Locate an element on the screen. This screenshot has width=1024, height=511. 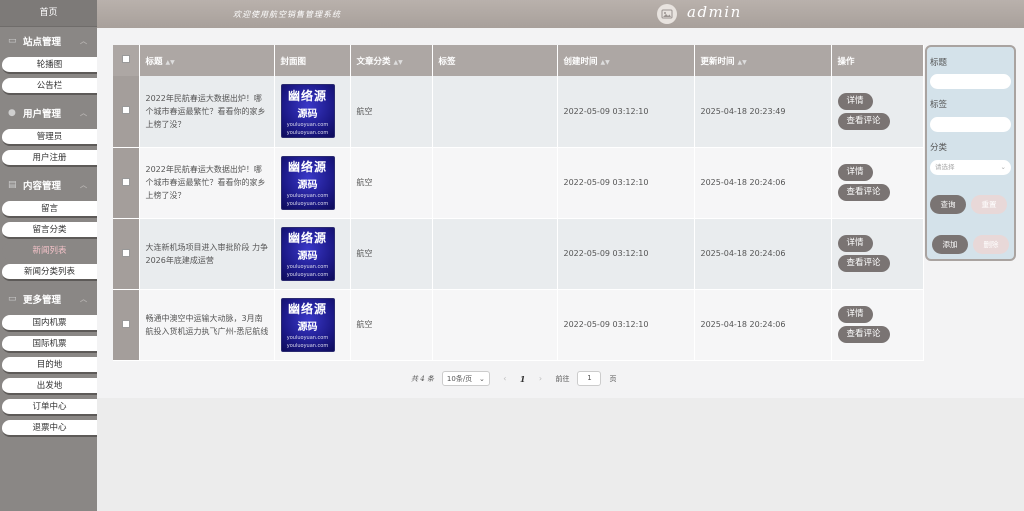
sidebar-item-international-tickets: 国际机票 is located at coordinates (49, 344).